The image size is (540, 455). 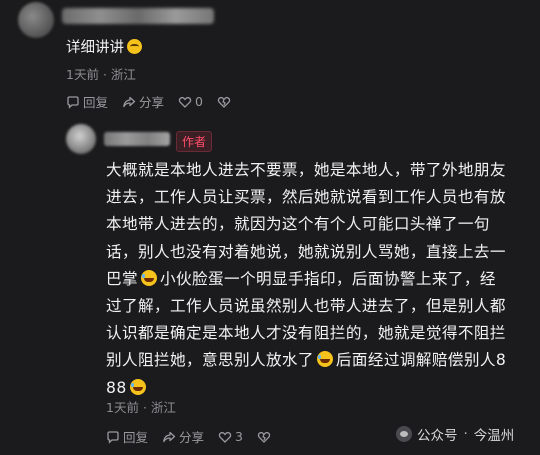 What do you see at coordinates (163, 407) in the screenshot?
I see `reply-location: 浙江` at bounding box center [163, 407].